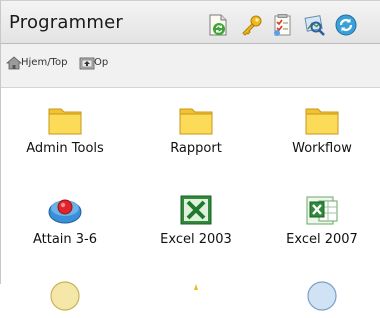 Image resolution: width=380 pixels, height=318 pixels. What do you see at coordinates (346, 25) in the screenshot?
I see `refresh-icon` at bounding box center [346, 25].